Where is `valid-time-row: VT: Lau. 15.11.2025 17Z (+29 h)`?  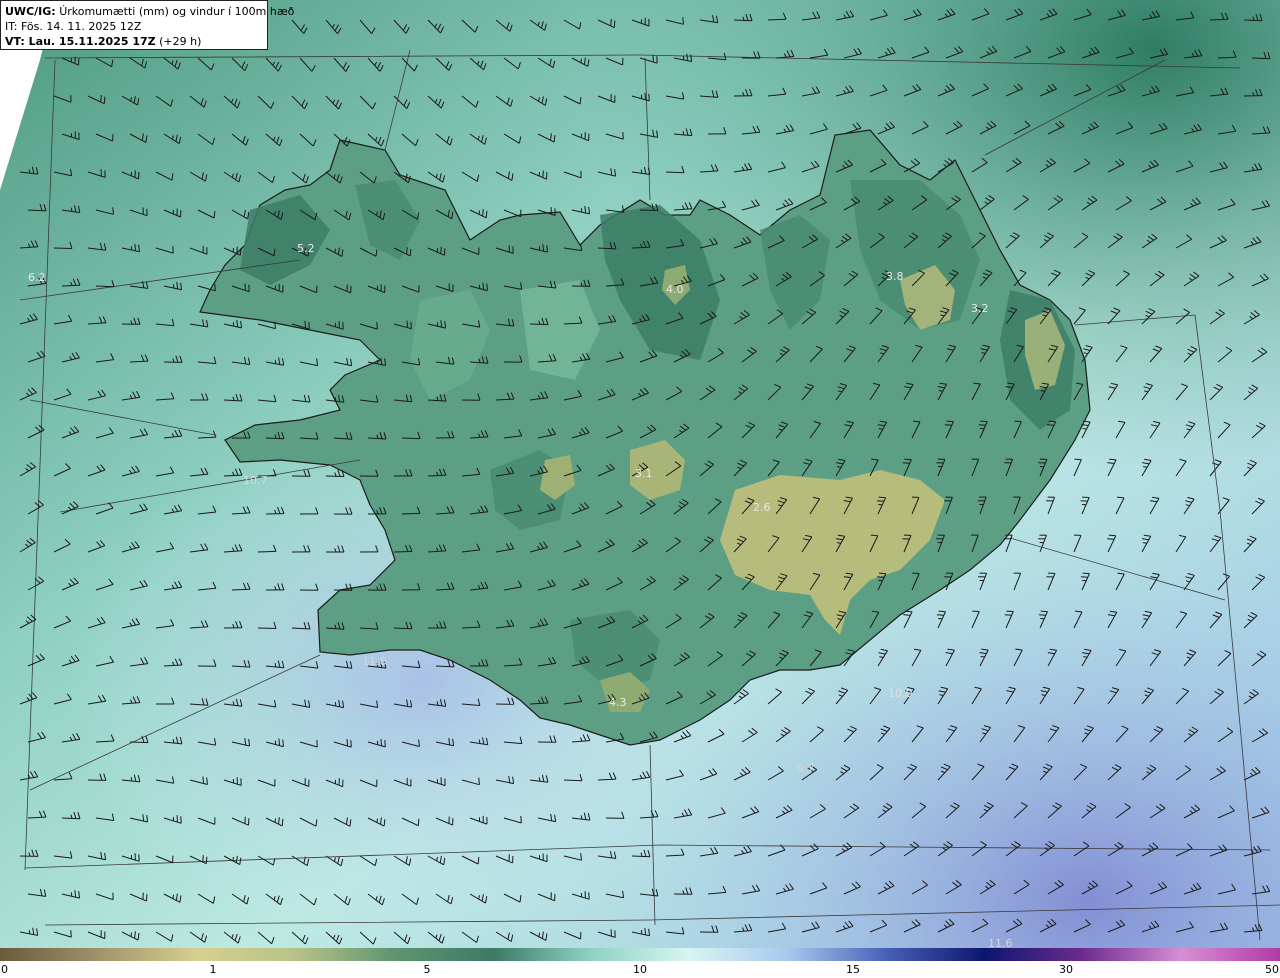
valid-time-row: VT: Lau. 15.11.2025 17Z (+29 h) is located at coordinates (134, 41).